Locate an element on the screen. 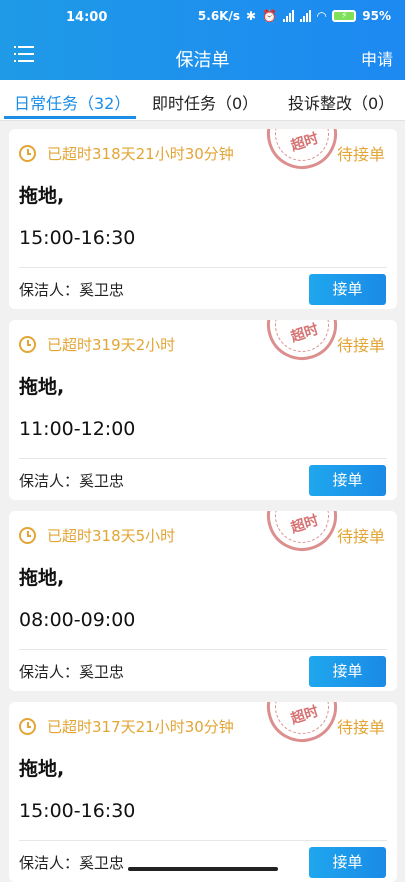 The height and width of the screenshot is (882, 405). active-tab-indicator is located at coordinates (70, 117).